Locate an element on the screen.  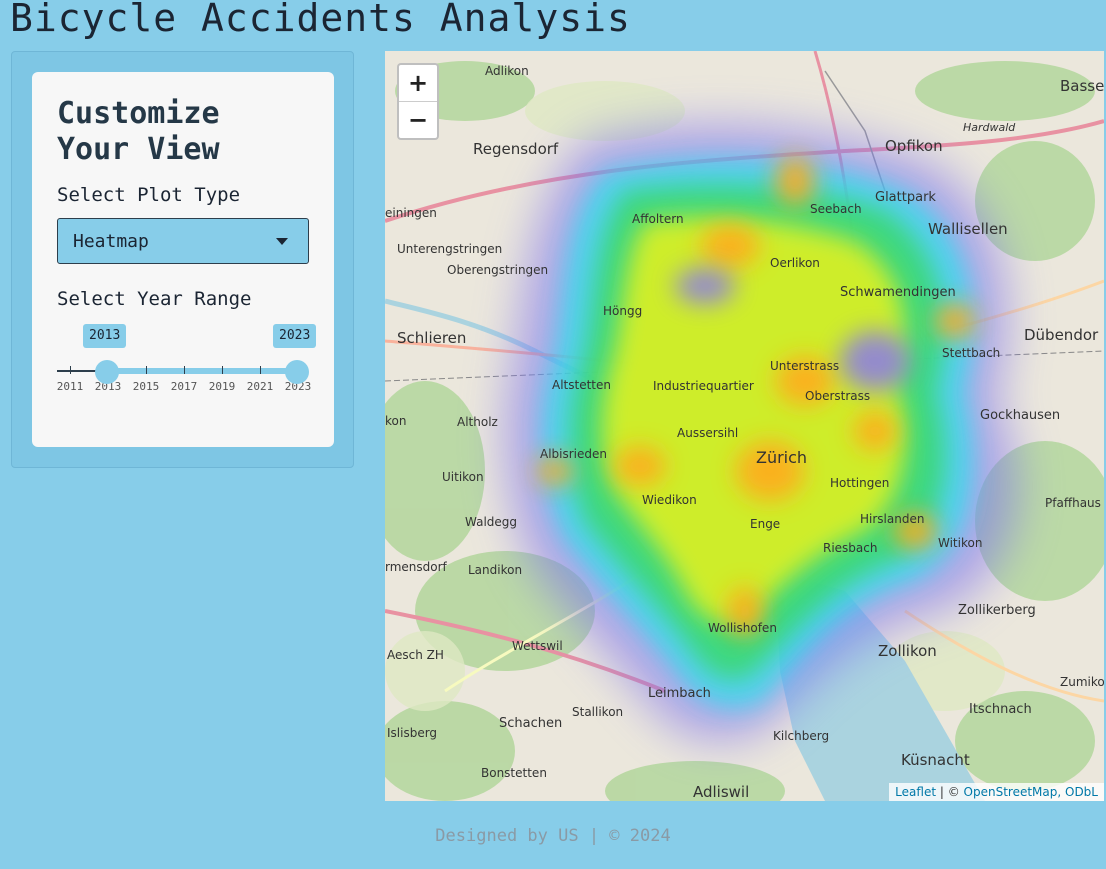
place-label: Stettbach is located at coordinates (971, 353).